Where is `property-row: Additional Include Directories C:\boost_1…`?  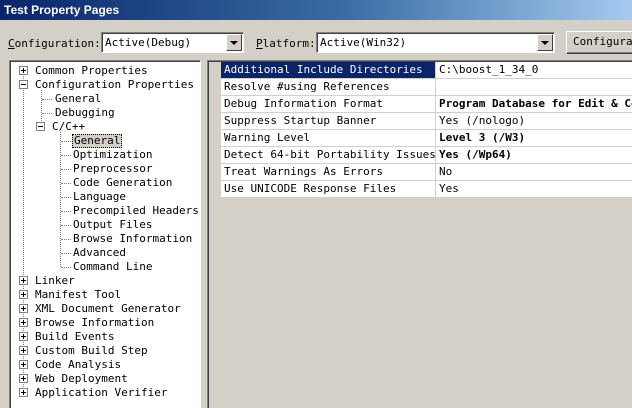
property-row: Additional Include Directories C:\boost_1… is located at coordinates (426, 70).